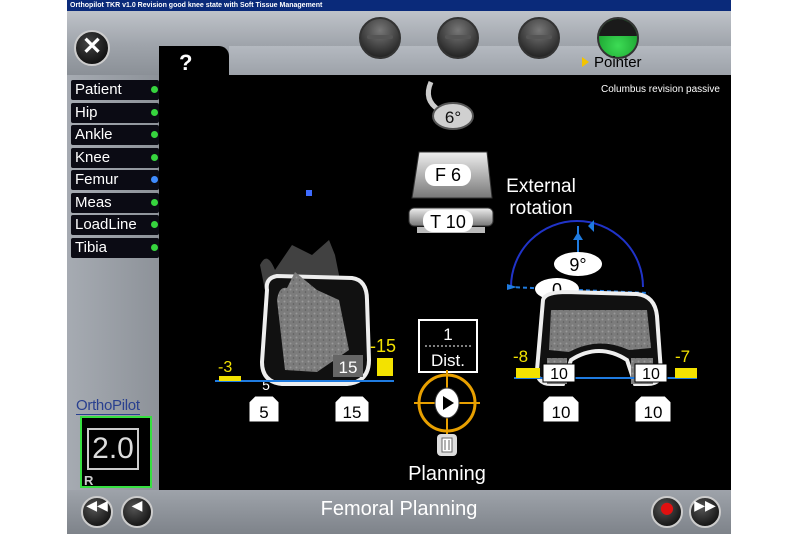  I want to click on rotation-title-line1: External, so click(541, 186).